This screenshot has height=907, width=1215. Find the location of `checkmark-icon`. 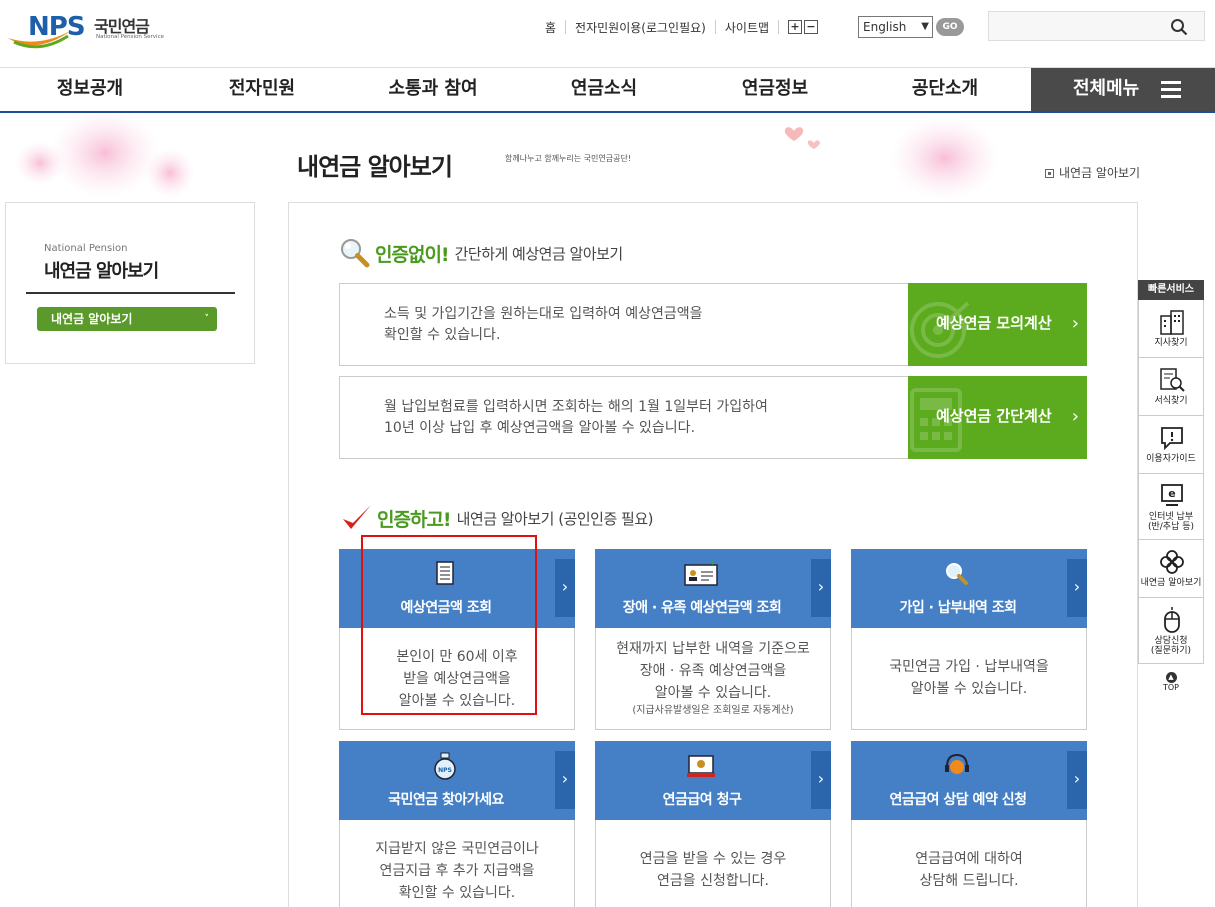

checkmark-icon is located at coordinates (357, 517).